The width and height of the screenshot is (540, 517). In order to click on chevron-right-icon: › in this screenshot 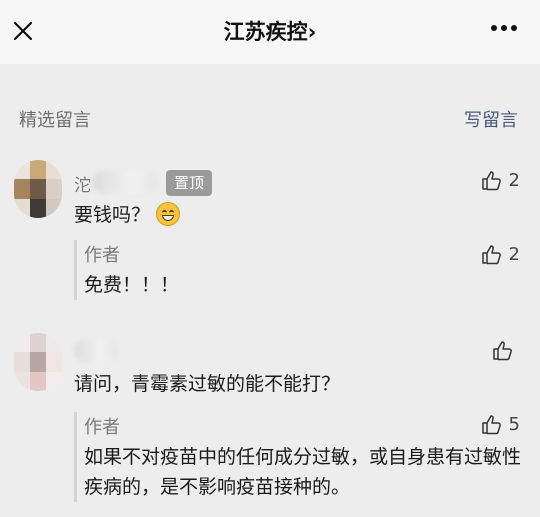, I will do `click(312, 32)`.